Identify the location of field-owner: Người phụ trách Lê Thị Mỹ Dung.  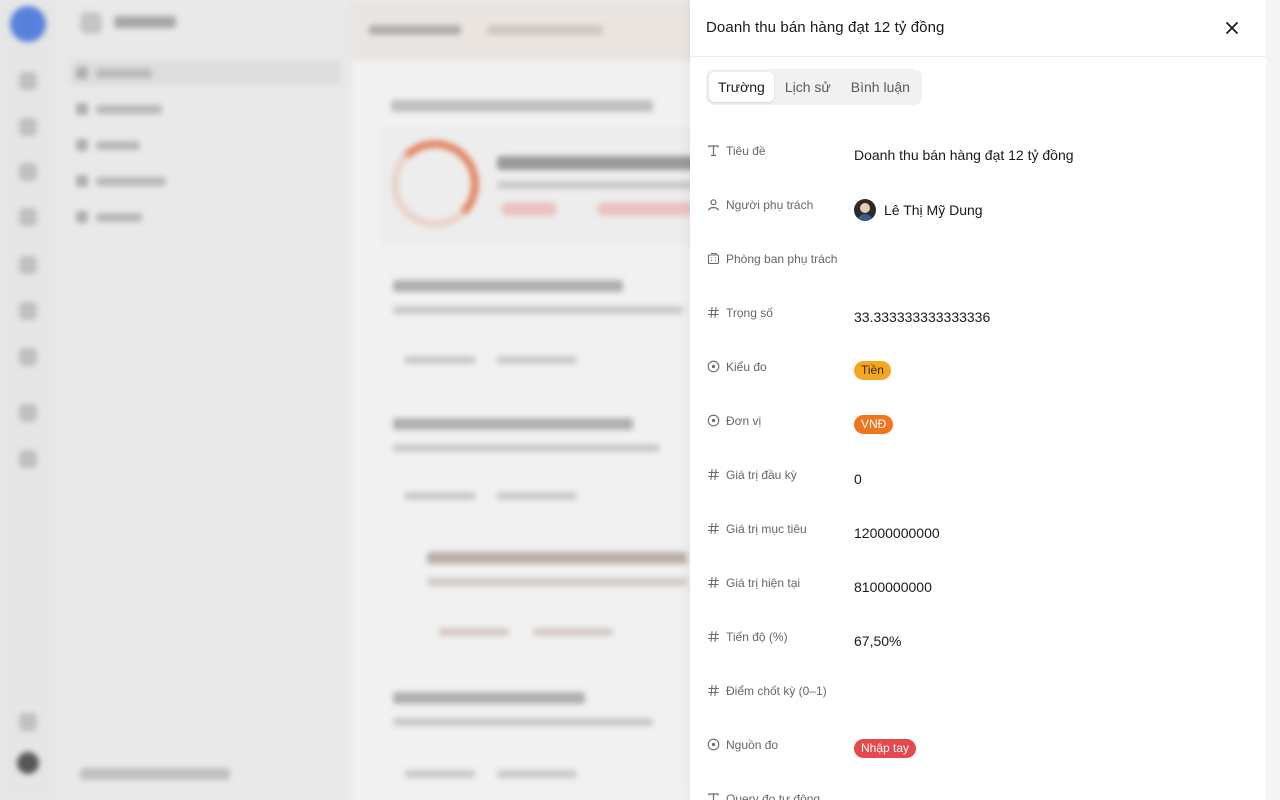
(978, 209).